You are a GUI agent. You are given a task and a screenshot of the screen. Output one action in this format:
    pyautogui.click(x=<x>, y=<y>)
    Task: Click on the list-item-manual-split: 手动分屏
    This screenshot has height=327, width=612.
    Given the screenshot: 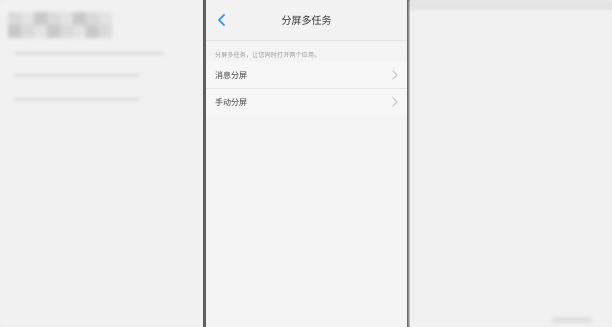 What is the action you would take?
    pyautogui.click(x=306, y=102)
    